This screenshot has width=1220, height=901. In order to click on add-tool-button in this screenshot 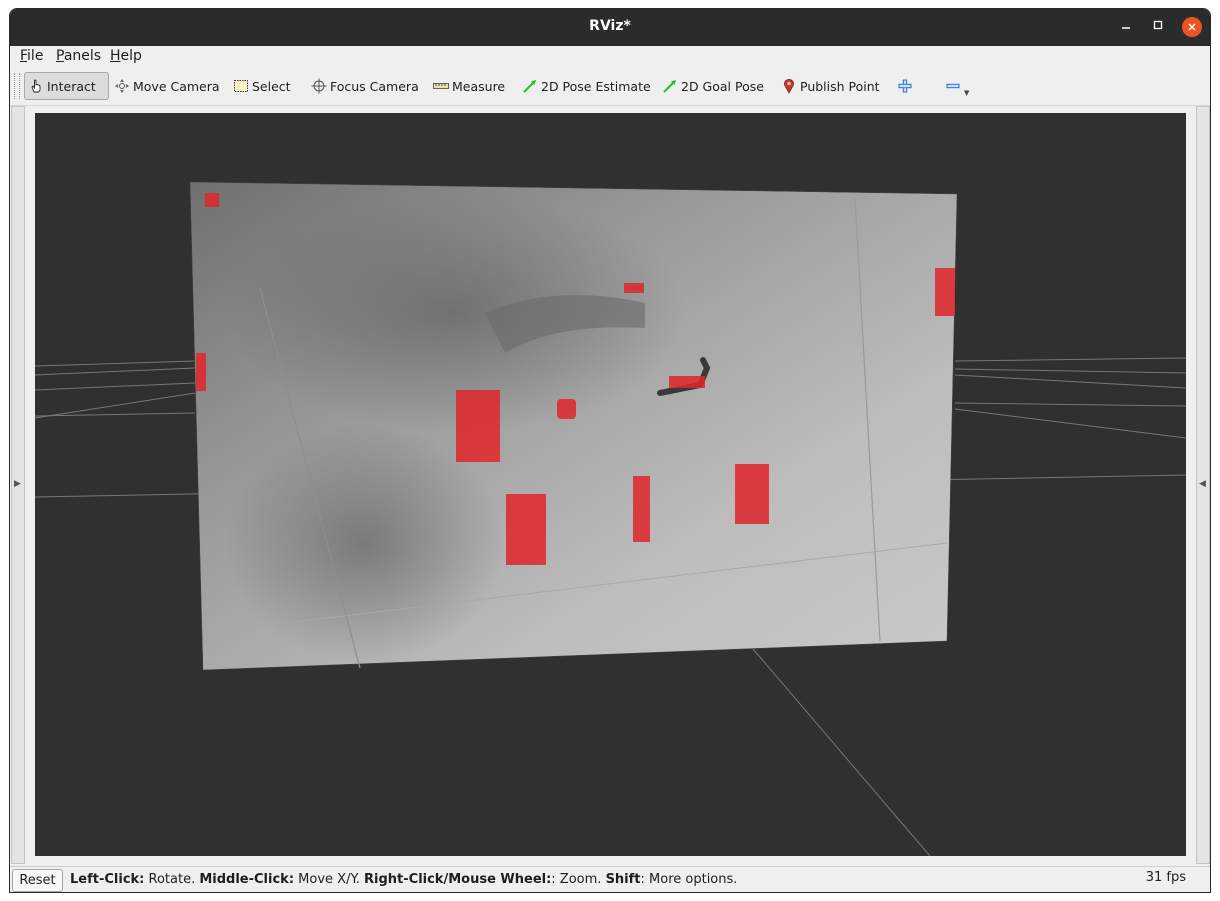, I will do `click(906, 86)`.